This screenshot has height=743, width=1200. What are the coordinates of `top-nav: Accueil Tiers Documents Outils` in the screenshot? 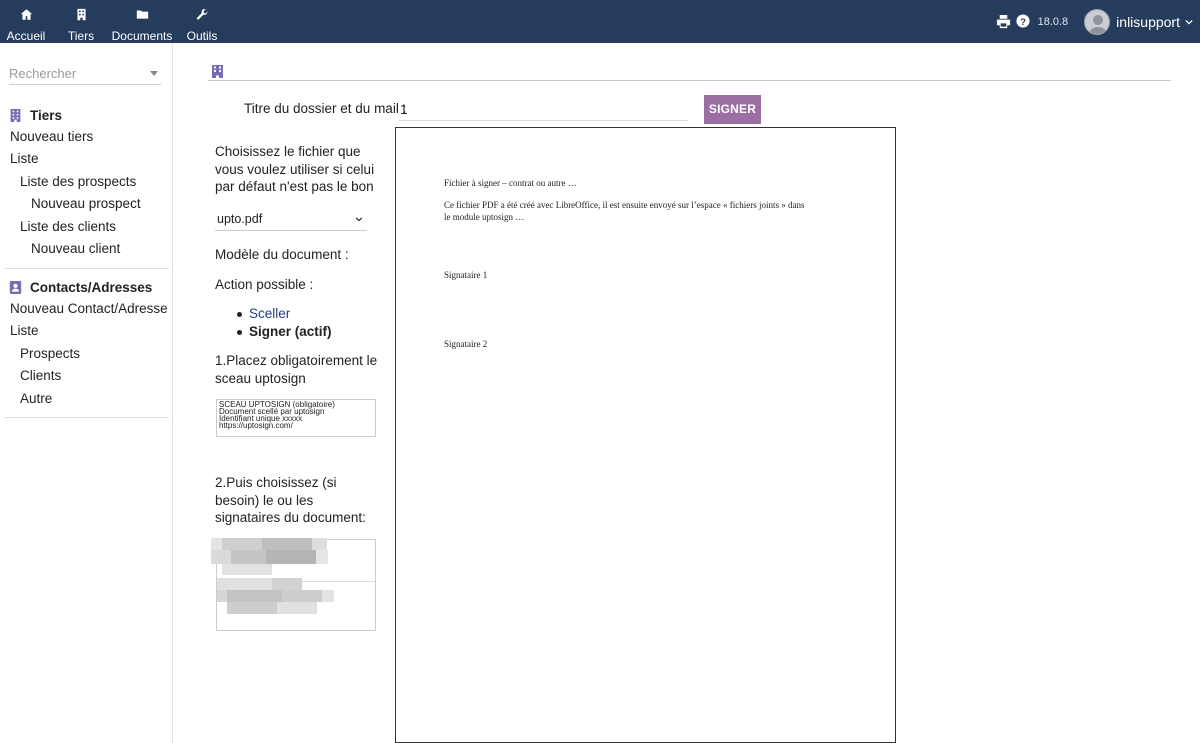 It's located at (115, 21).